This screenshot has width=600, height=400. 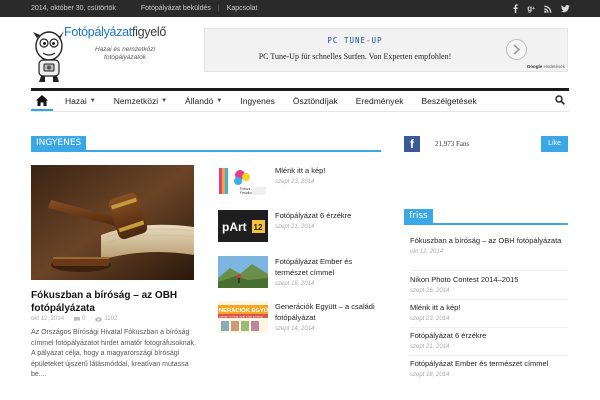 What do you see at coordinates (176, 8) in the screenshot?
I see `submit-contest-link: Fotópályázat beküldés` at bounding box center [176, 8].